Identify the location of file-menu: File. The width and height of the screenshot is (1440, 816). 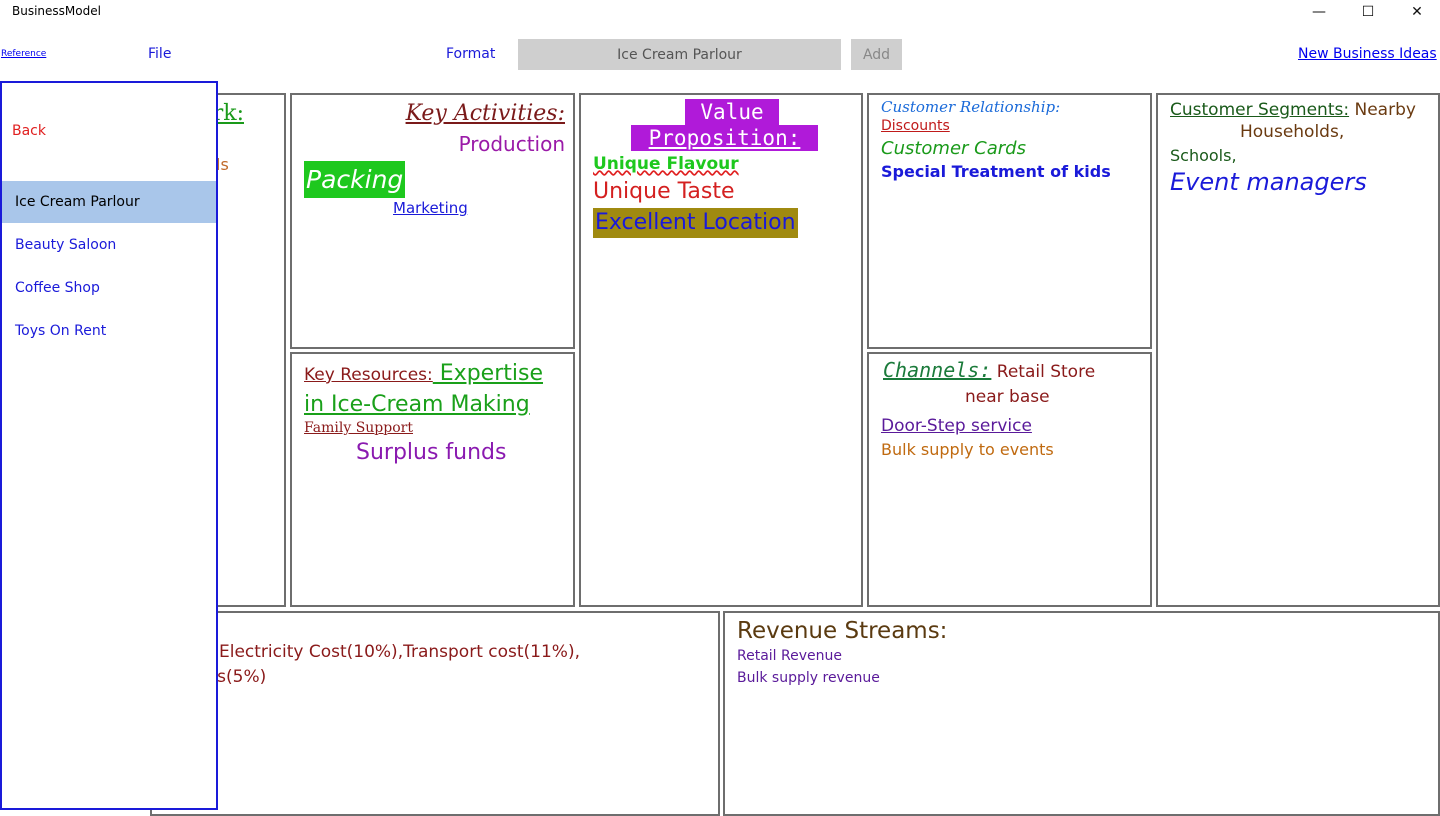
(159, 54).